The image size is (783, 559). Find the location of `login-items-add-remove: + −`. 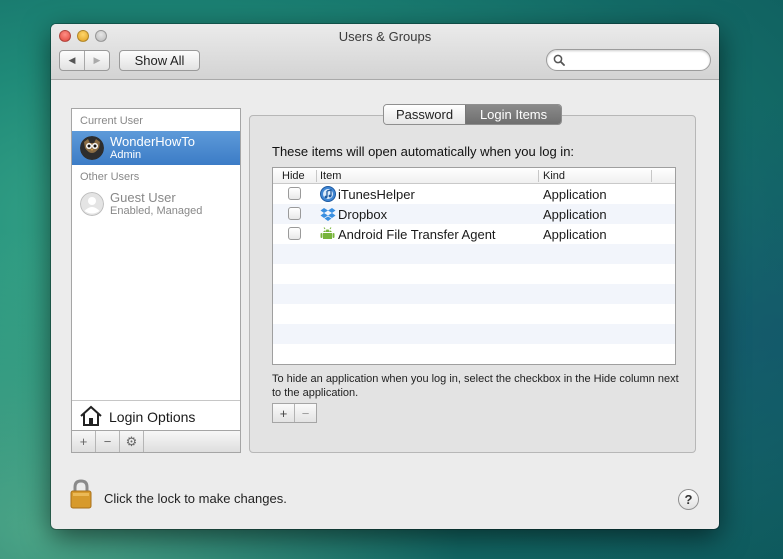

login-items-add-remove: + − is located at coordinates (294, 413).